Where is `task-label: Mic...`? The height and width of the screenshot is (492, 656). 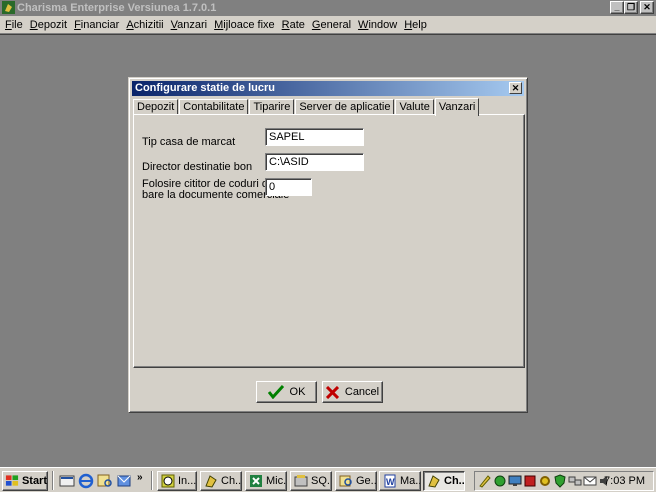
task-label: Mic... is located at coordinates (276, 481).